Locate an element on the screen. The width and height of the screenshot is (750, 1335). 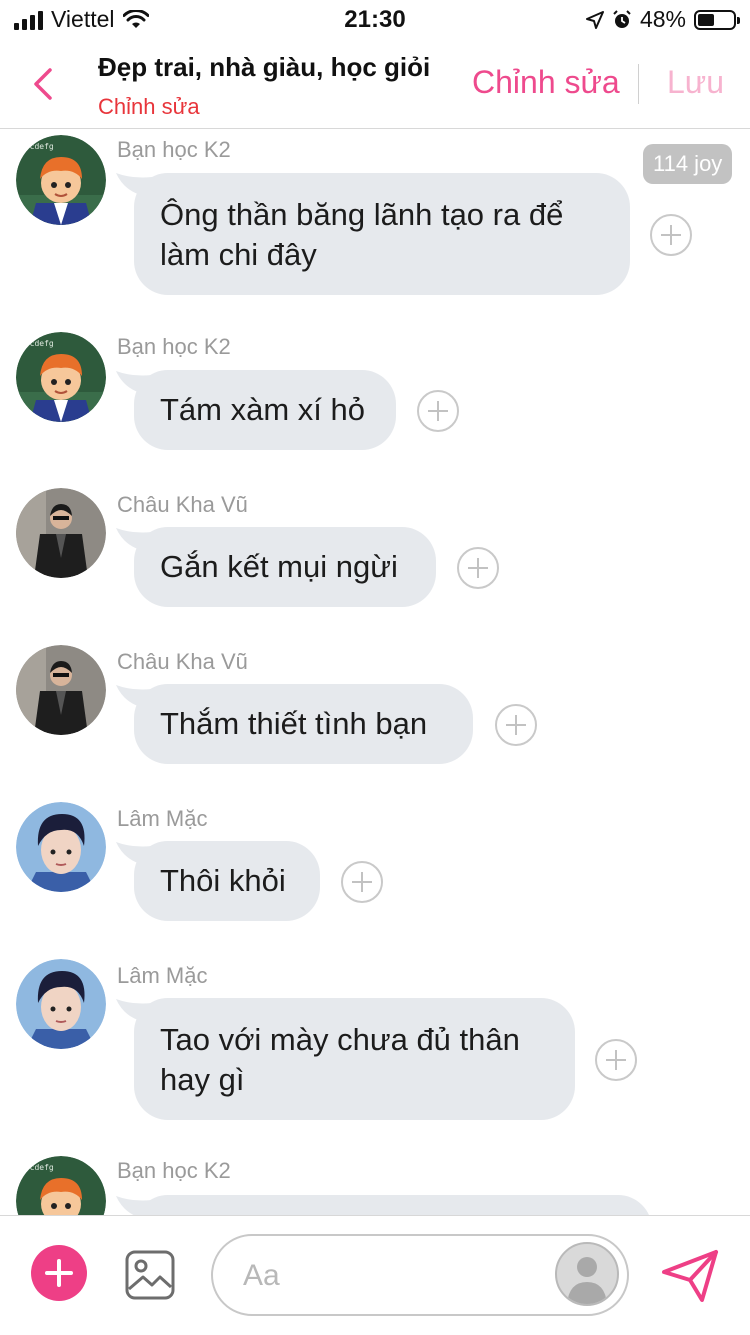
message-bubble: Tám xàm xí hỏ is located at coordinates (265, 410).